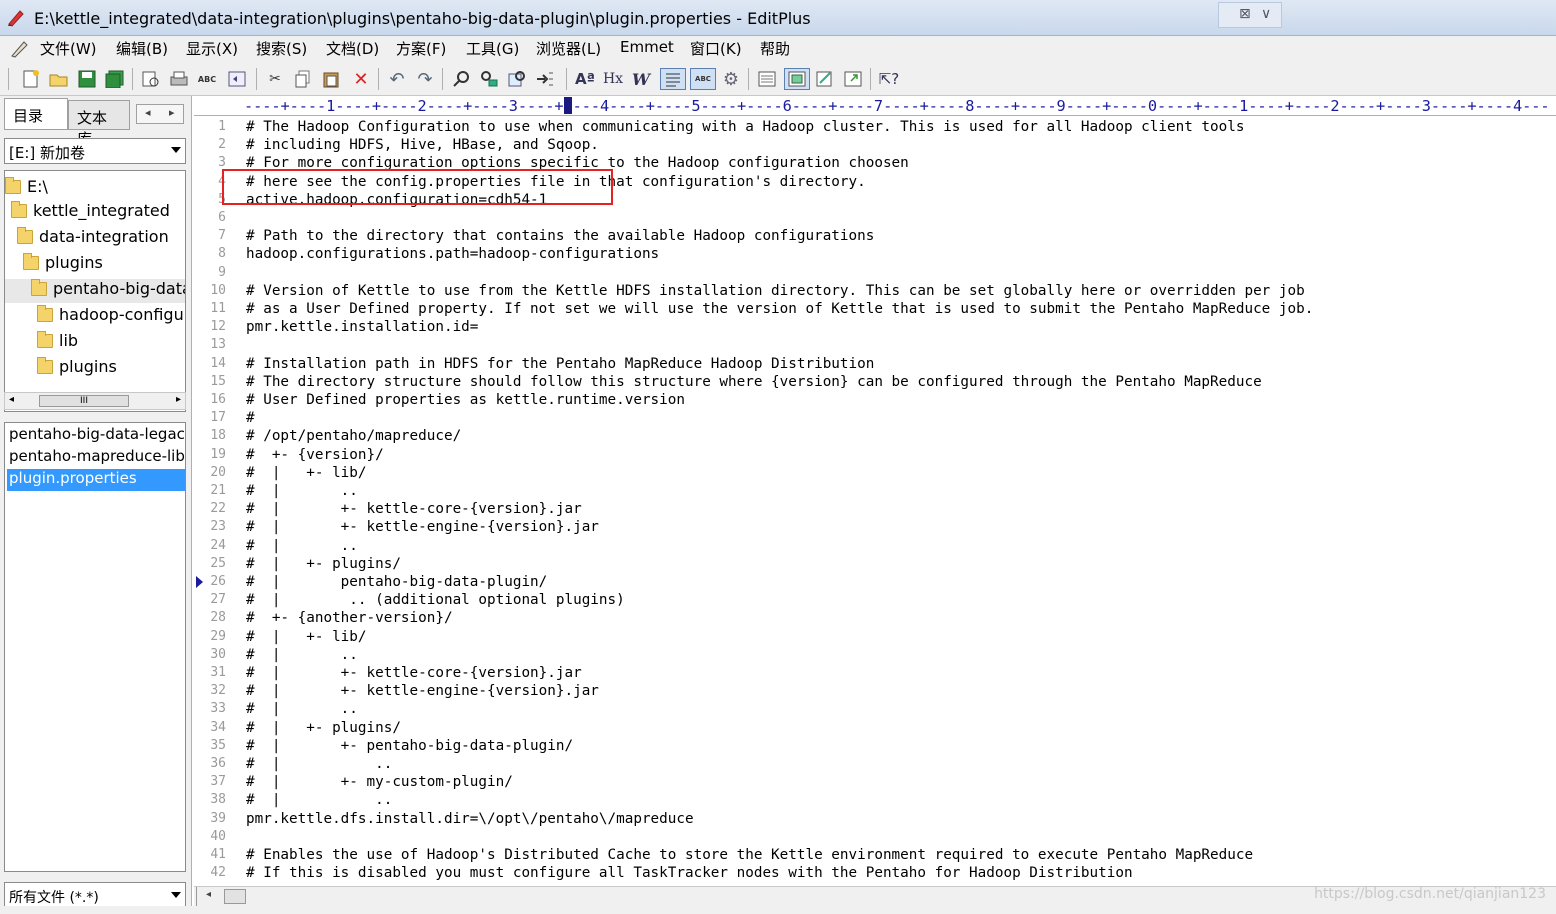  What do you see at coordinates (775, 48) in the screenshot?
I see `menu-help: 帮助` at bounding box center [775, 48].